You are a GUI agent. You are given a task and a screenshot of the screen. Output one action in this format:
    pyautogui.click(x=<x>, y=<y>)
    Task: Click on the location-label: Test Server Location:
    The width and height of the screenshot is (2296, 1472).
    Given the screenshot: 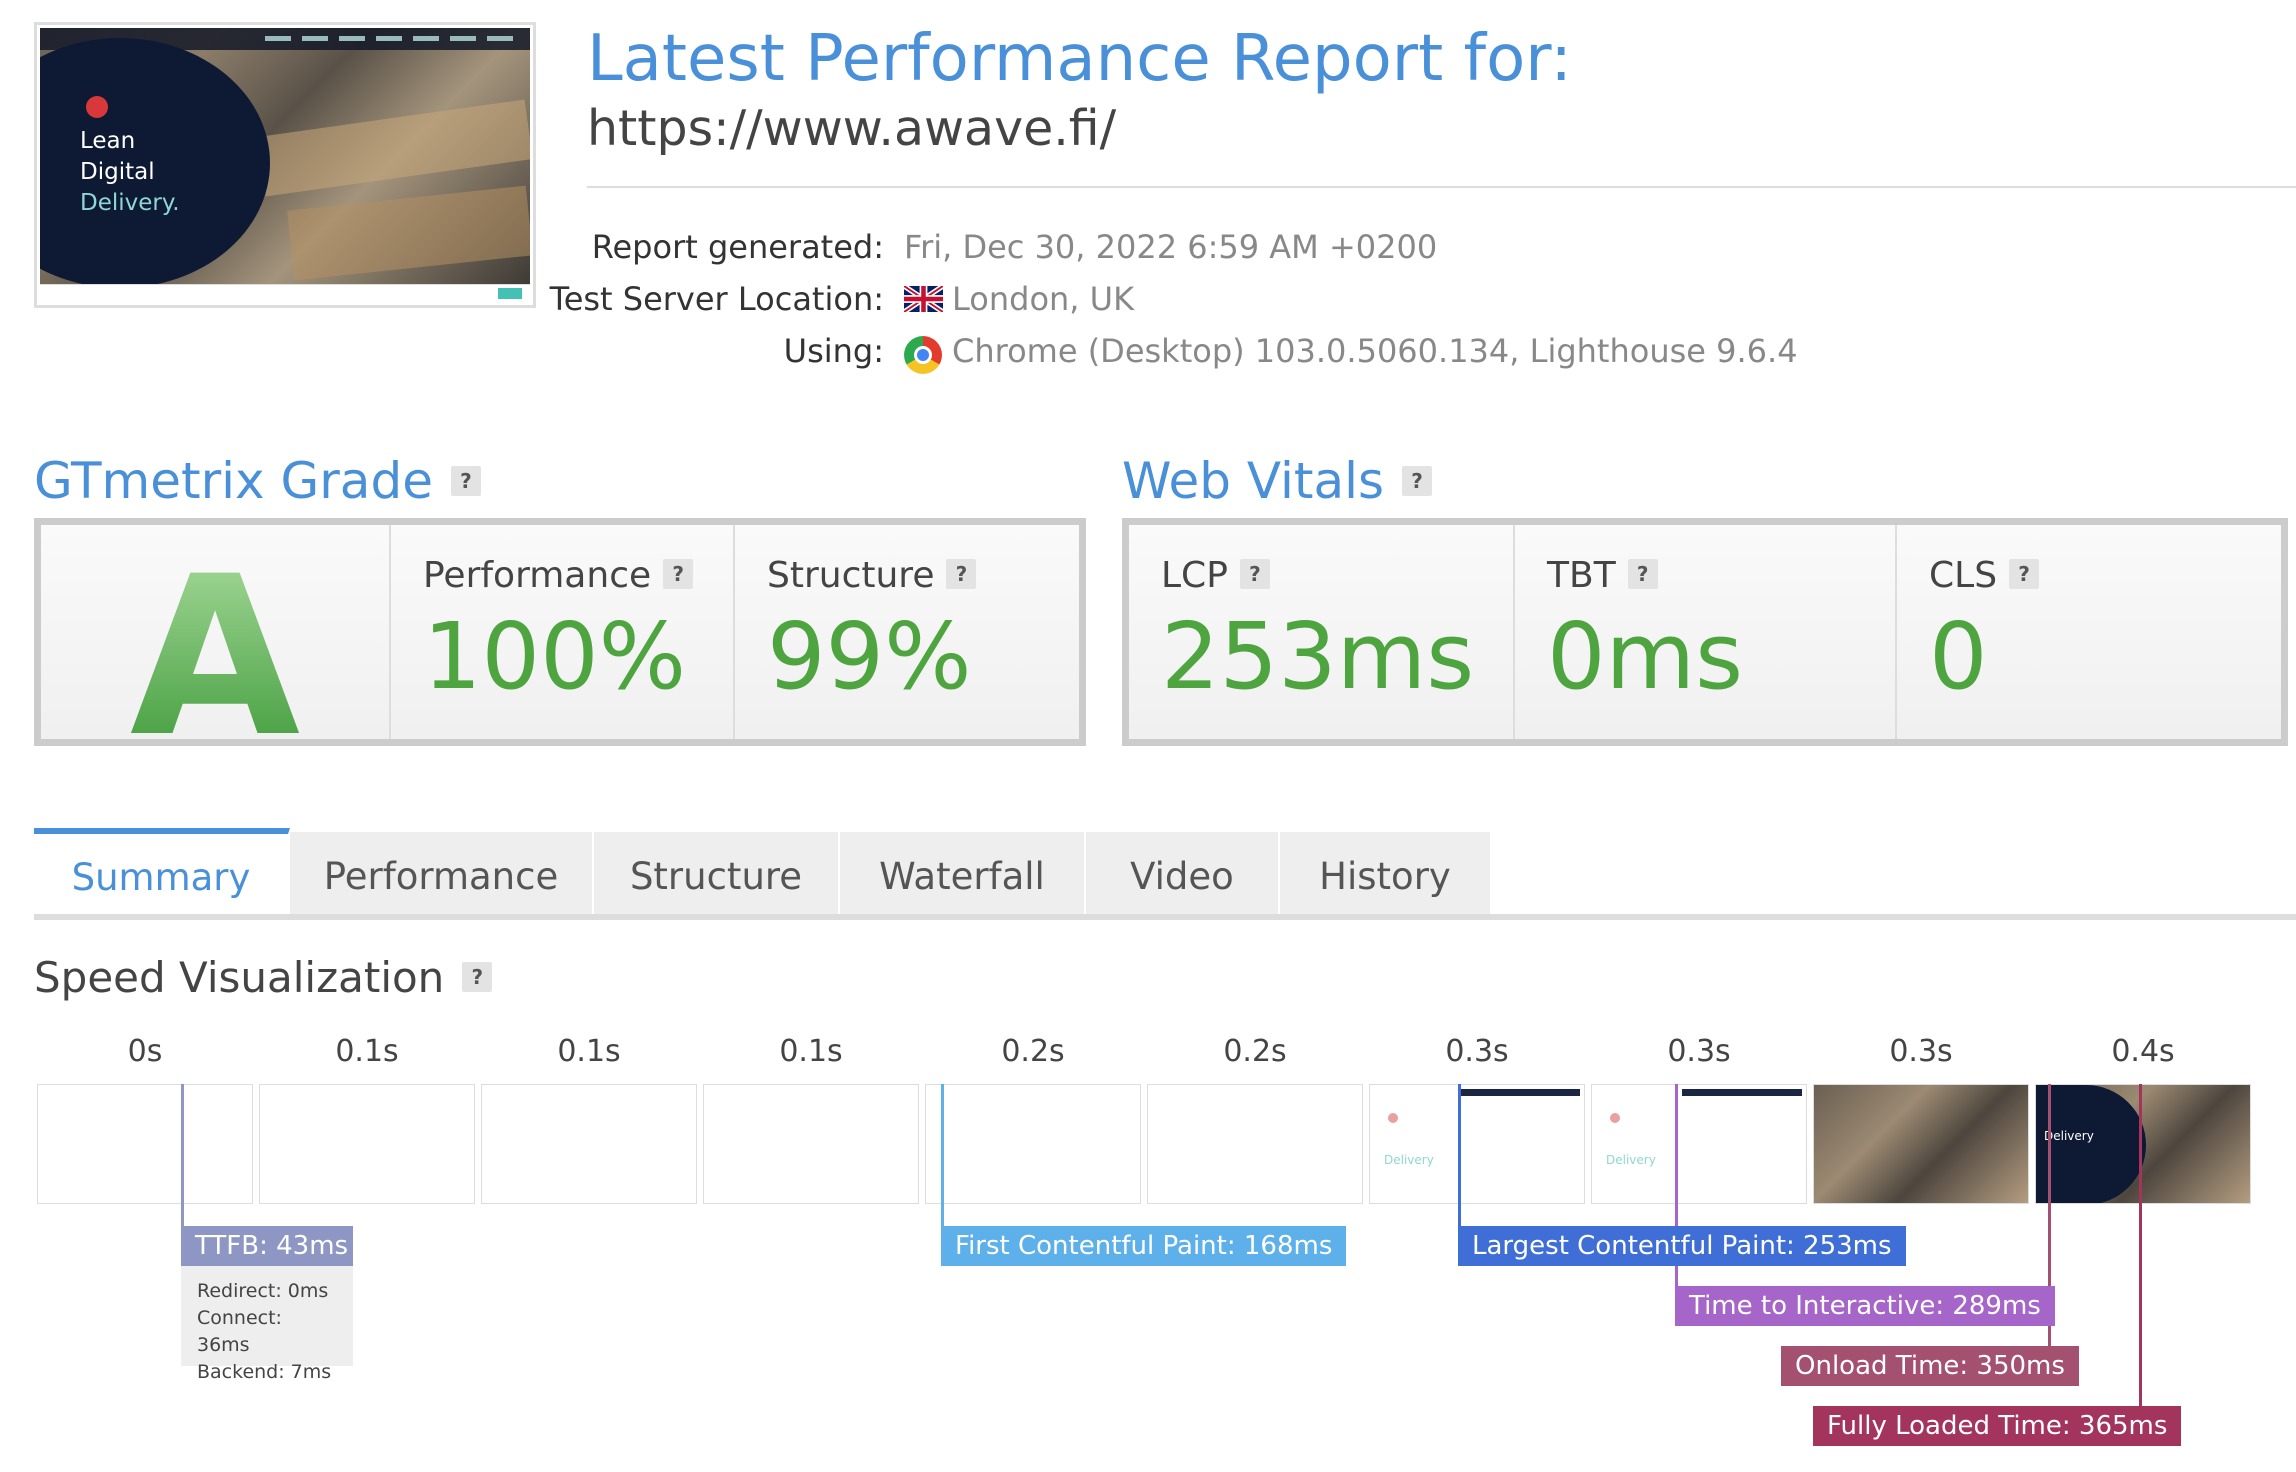 What is the action you would take?
    pyautogui.click(x=716, y=299)
    